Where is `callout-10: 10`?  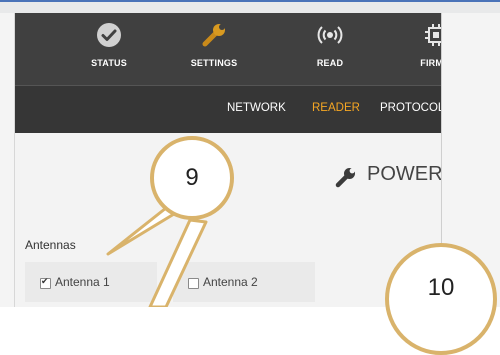 callout-10: 10 is located at coordinates (441, 299).